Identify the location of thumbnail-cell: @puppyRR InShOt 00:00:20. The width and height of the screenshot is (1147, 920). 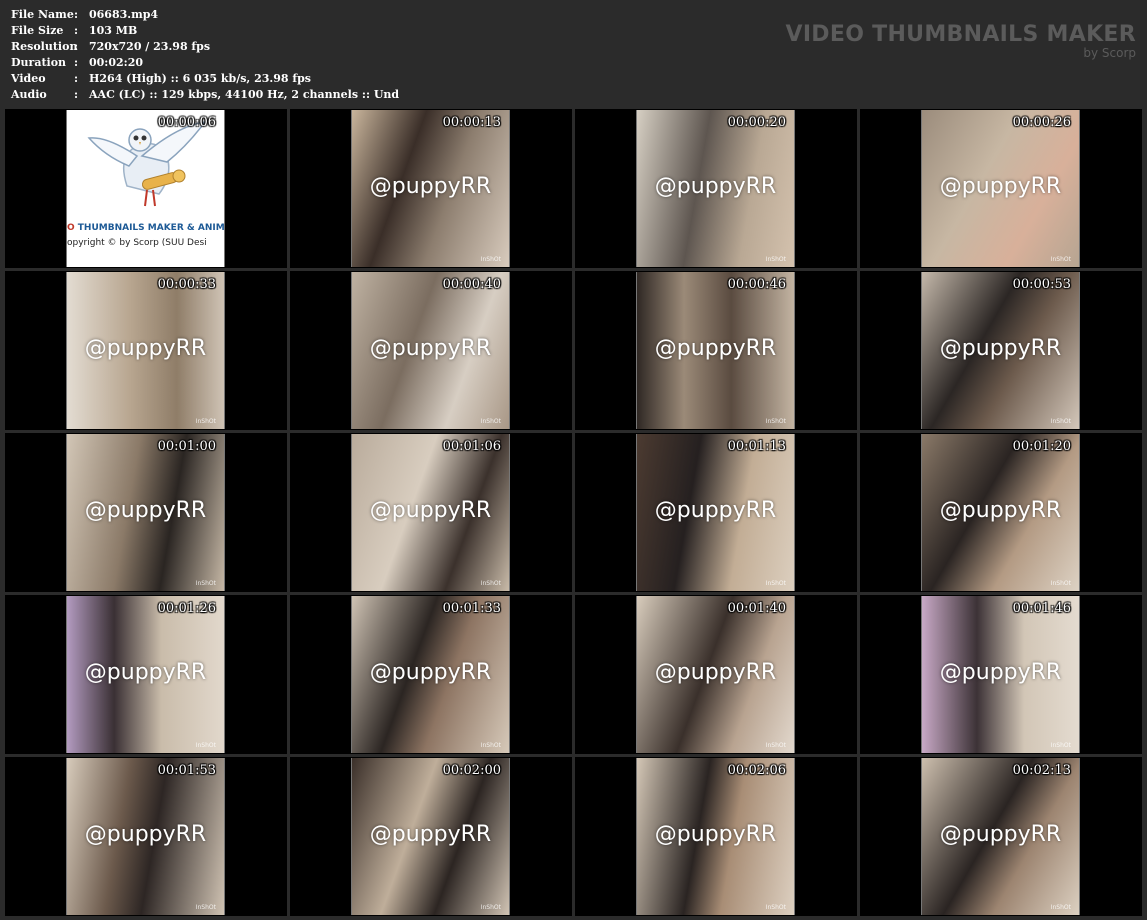
(716, 188).